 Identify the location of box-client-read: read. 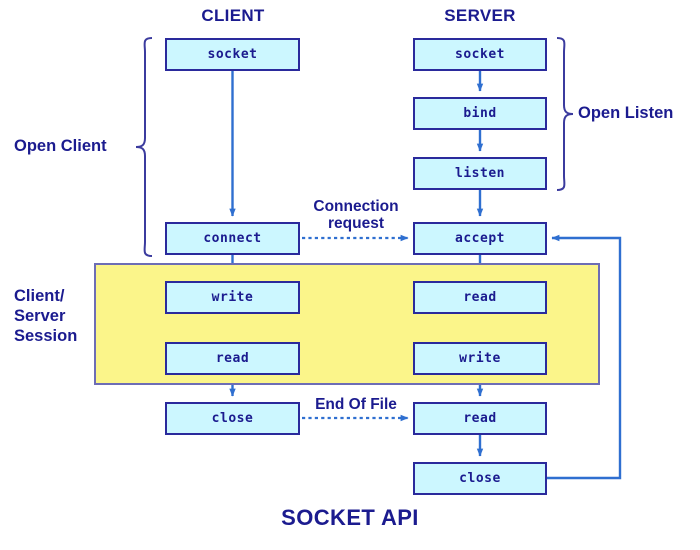
(232, 358).